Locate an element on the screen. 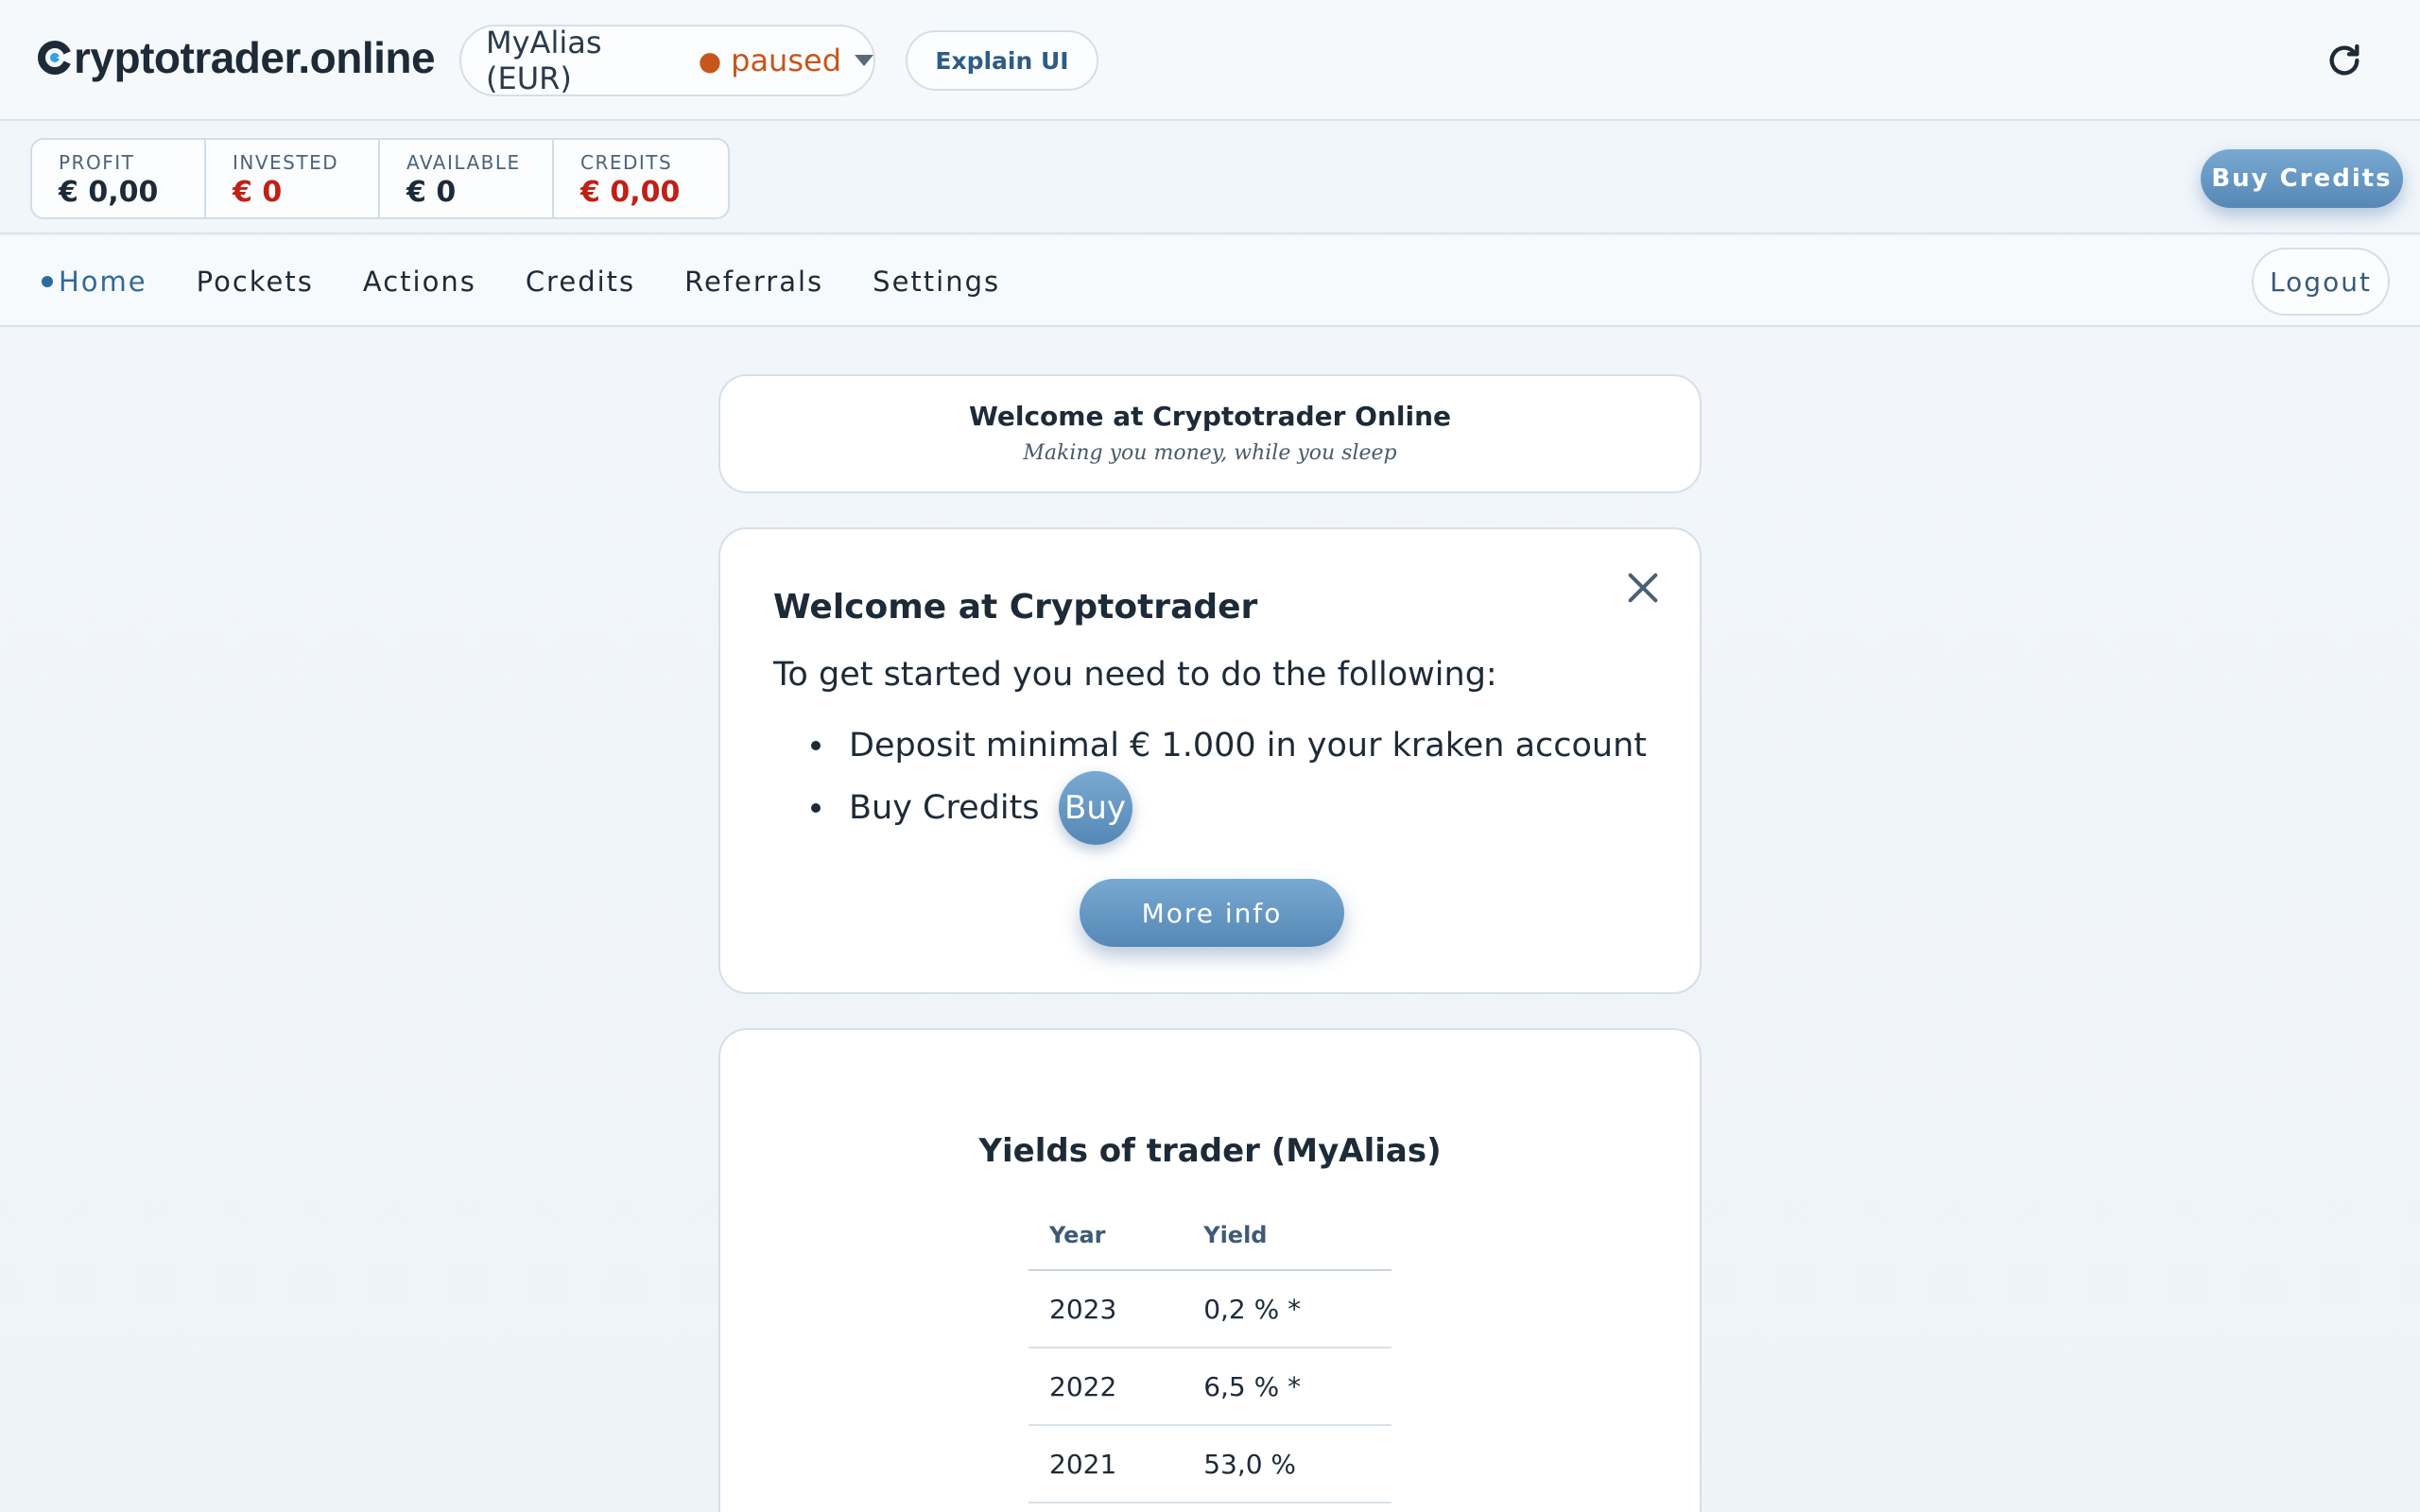  stat-label: CREDITS is located at coordinates (626, 162).